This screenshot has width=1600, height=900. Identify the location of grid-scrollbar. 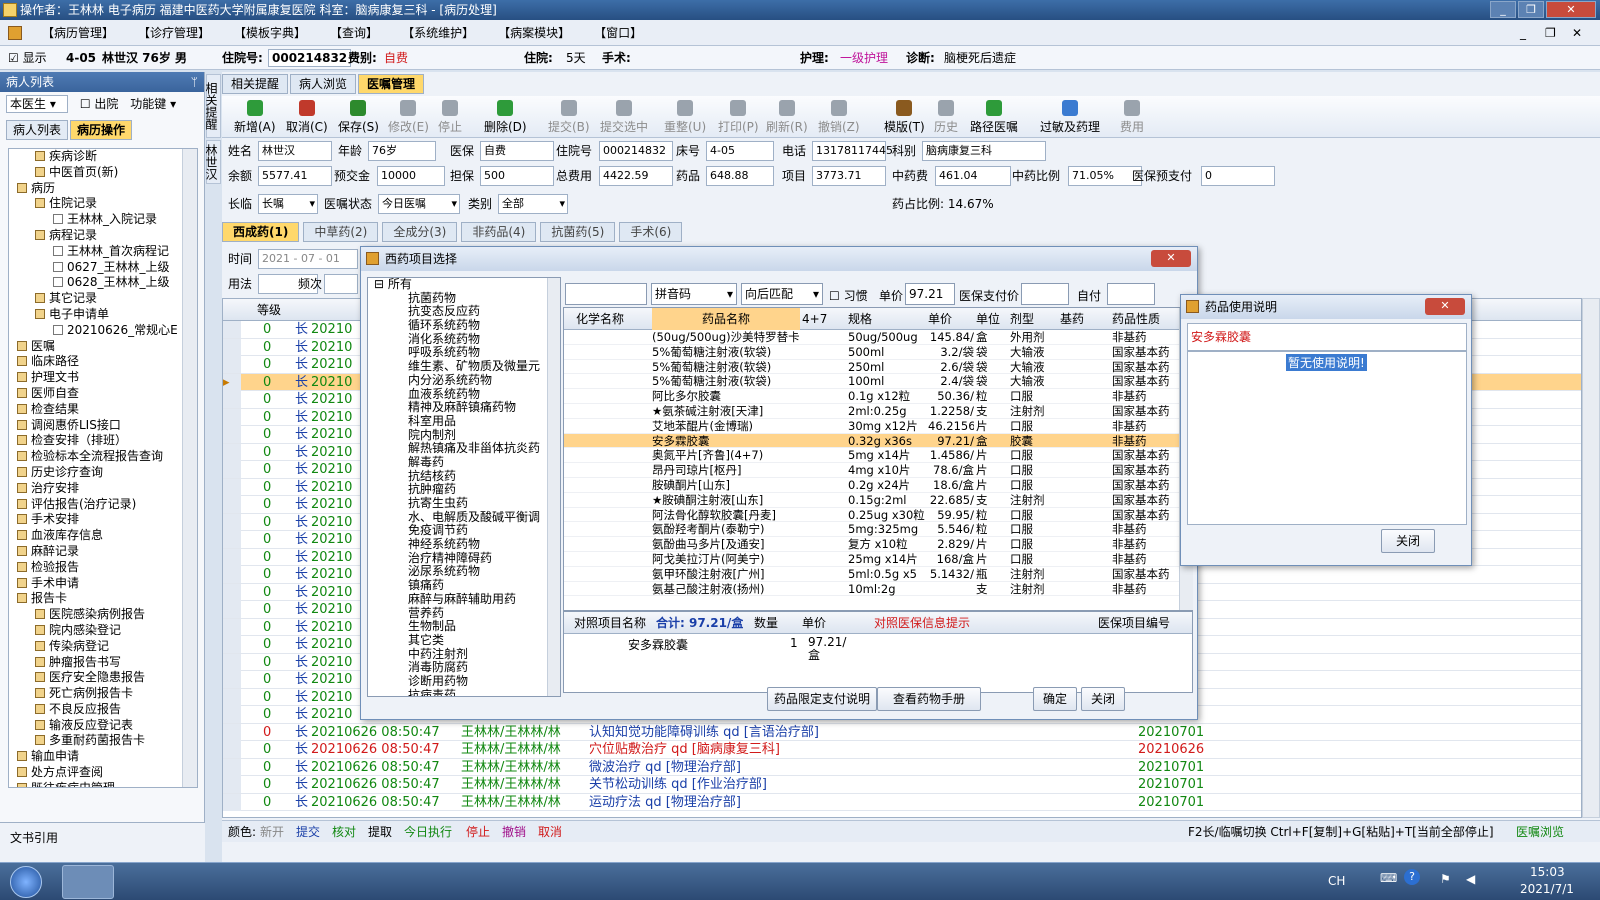
(1591, 558).